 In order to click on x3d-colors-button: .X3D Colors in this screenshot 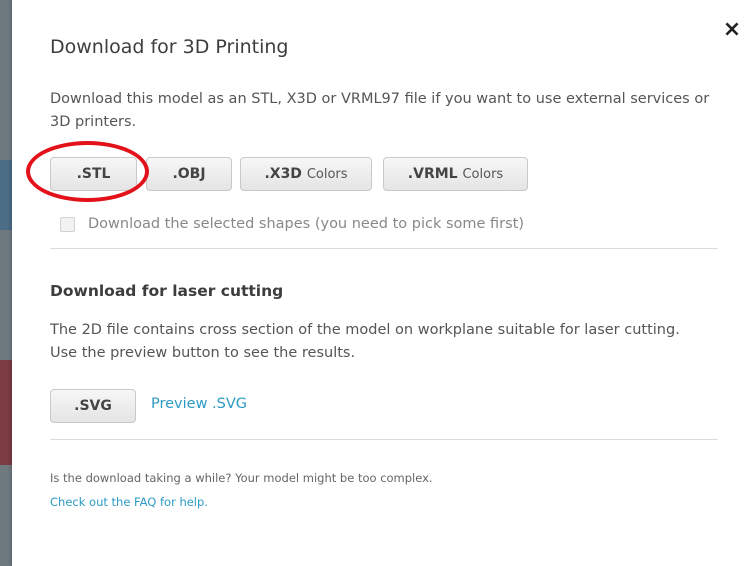, I will do `click(306, 174)`.